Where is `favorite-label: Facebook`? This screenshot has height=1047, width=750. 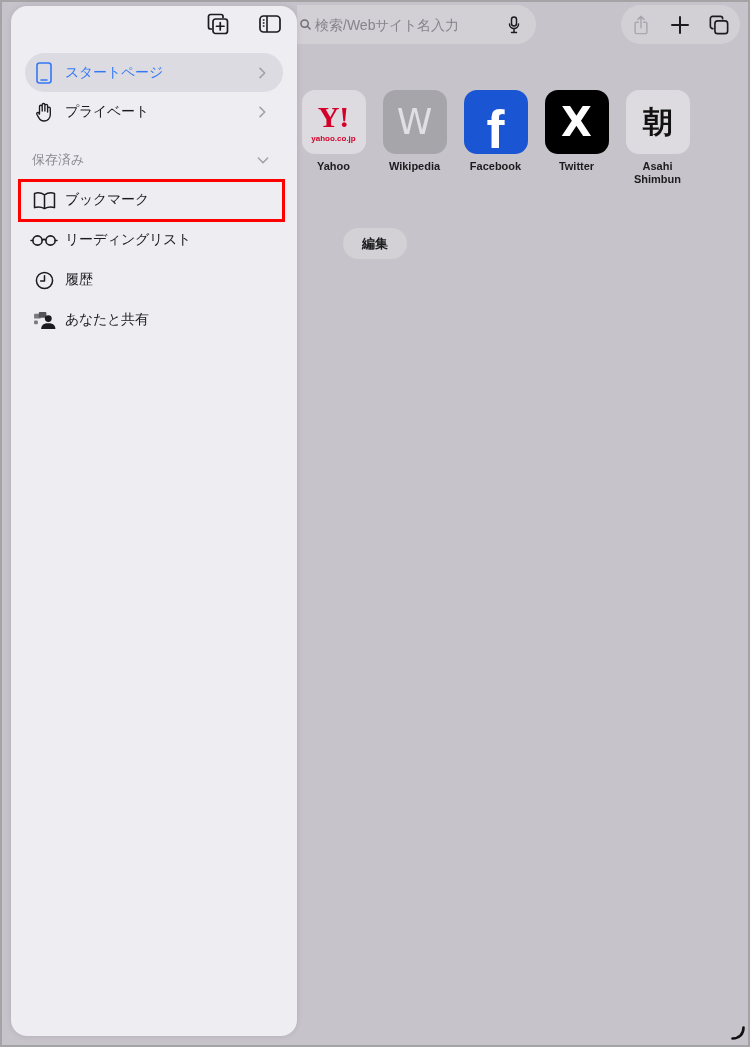 favorite-label: Facebook is located at coordinates (495, 166).